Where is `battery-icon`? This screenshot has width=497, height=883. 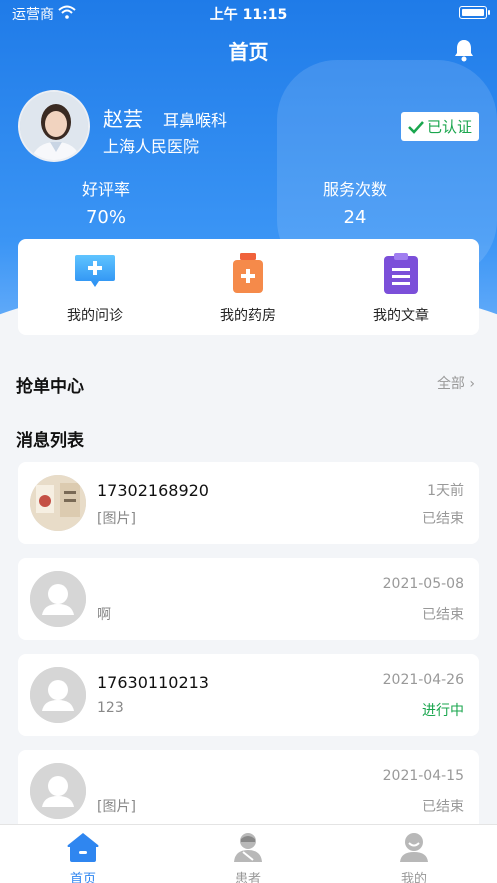
battery-icon is located at coordinates (474, 12).